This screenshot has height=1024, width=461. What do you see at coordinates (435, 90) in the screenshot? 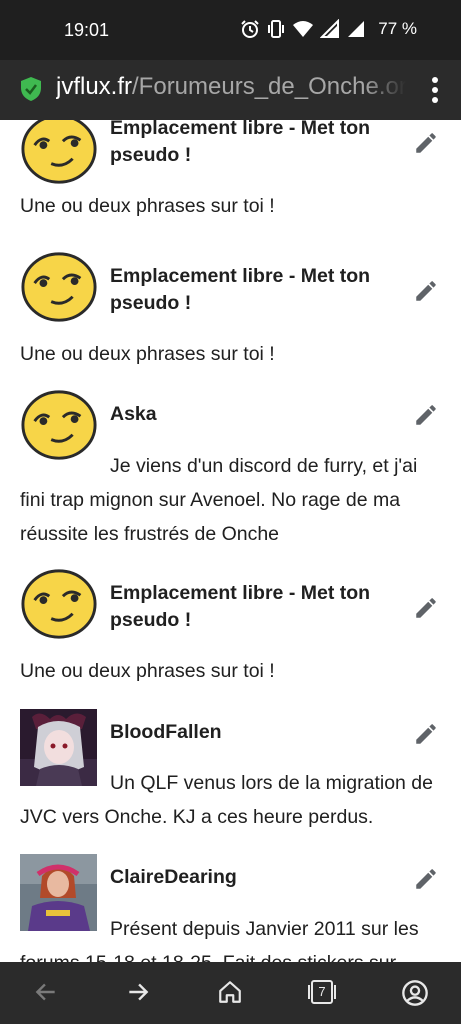
I see `more-options-icon` at bounding box center [435, 90].